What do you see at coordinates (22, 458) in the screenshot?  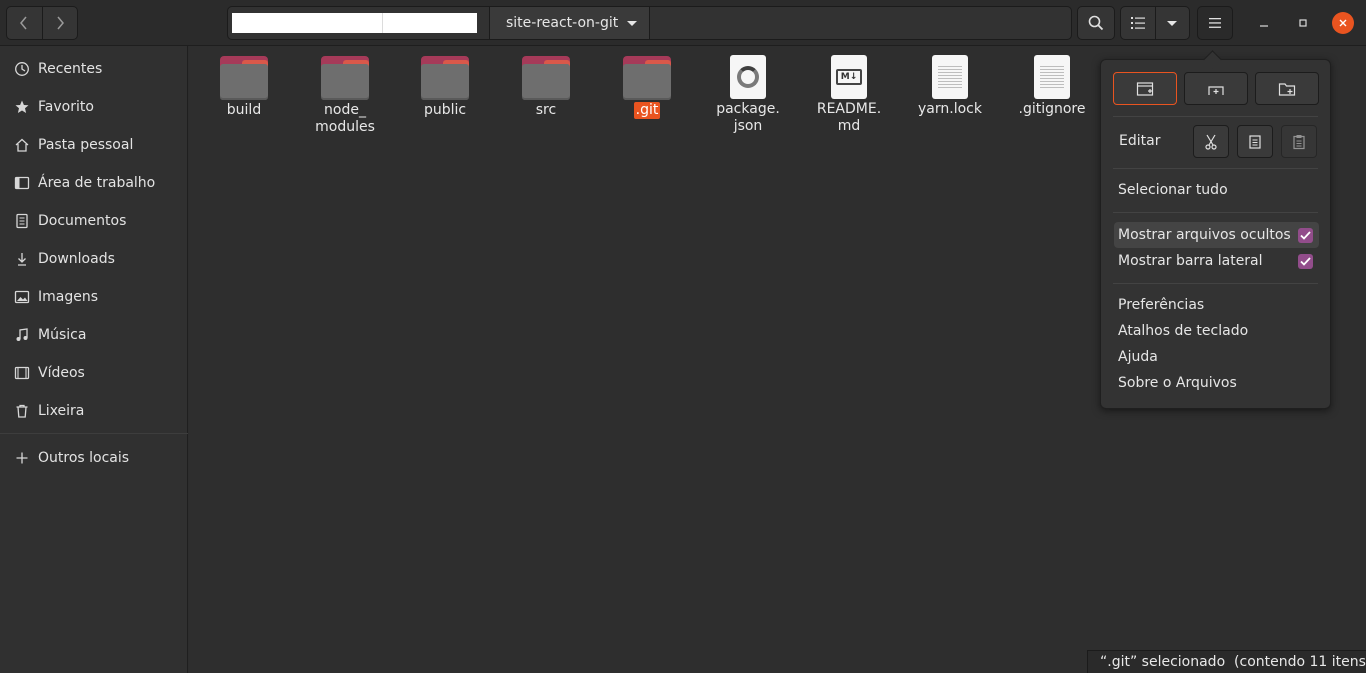 I see `plus-icon` at bounding box center [22, 458].